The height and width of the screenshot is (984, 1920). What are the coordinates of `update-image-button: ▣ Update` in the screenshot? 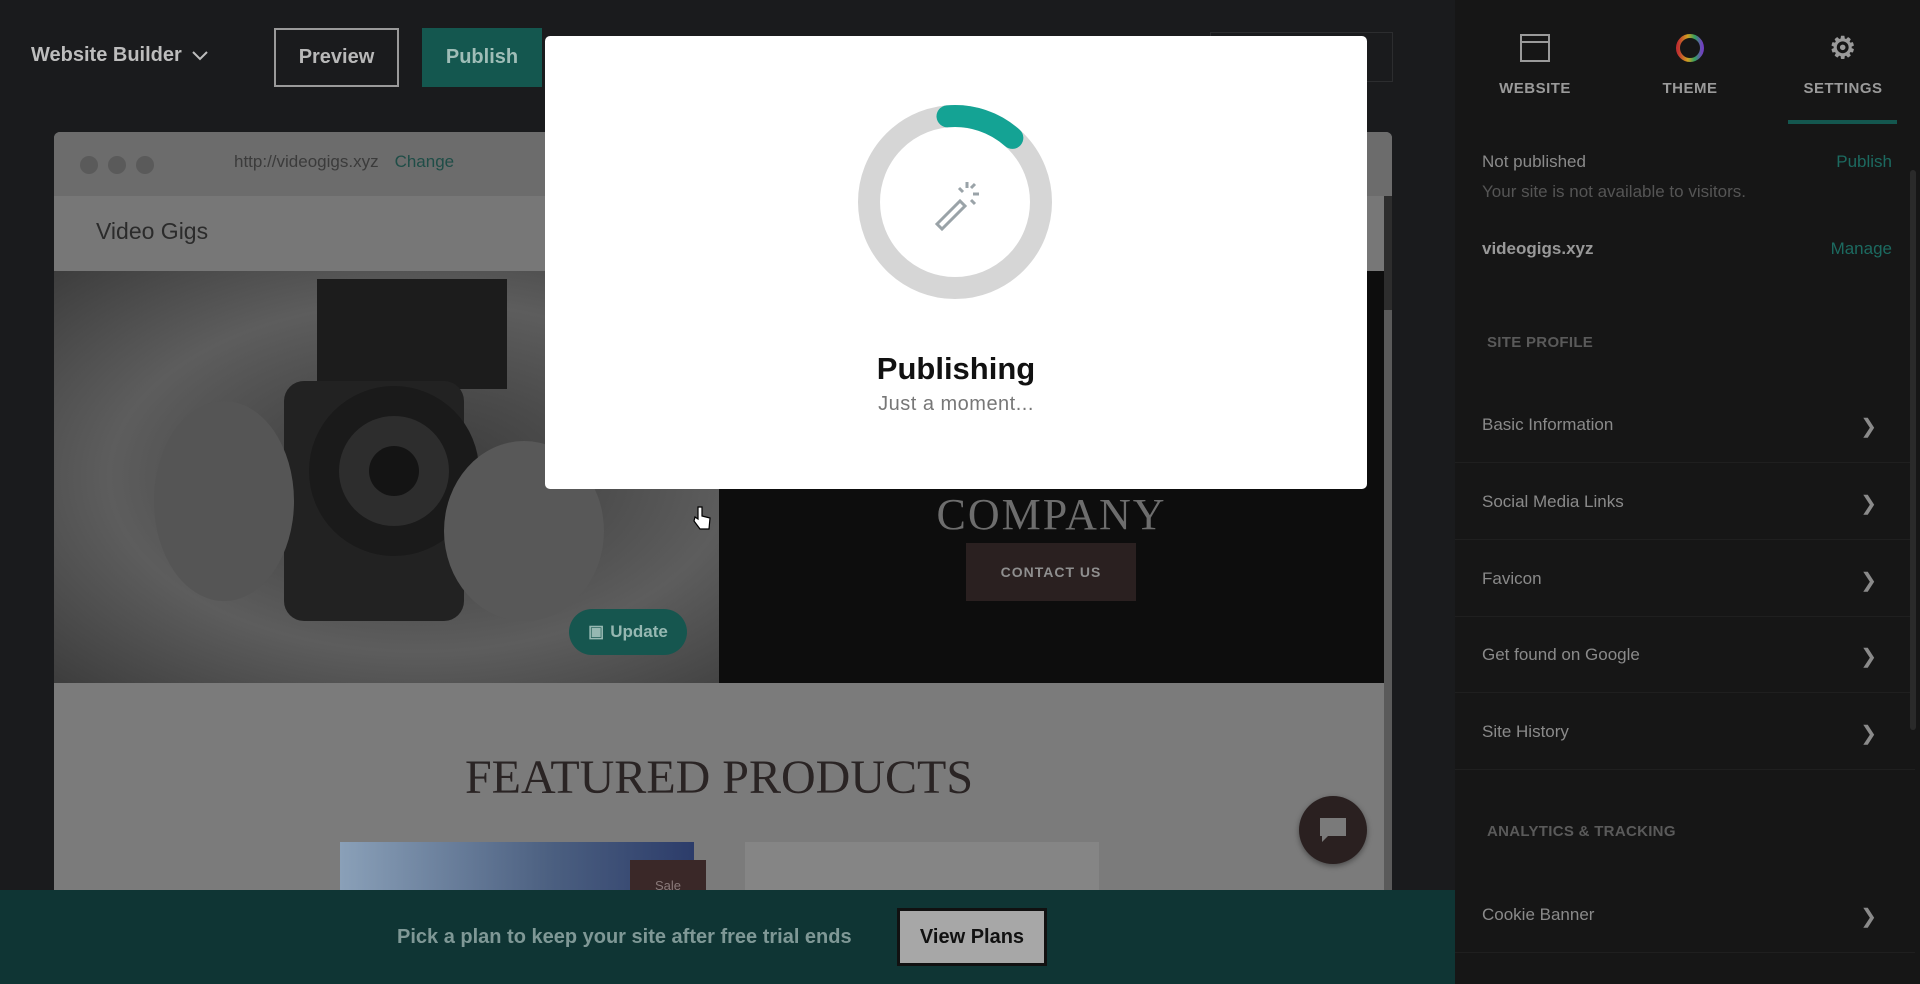 It's located at (628, 632).